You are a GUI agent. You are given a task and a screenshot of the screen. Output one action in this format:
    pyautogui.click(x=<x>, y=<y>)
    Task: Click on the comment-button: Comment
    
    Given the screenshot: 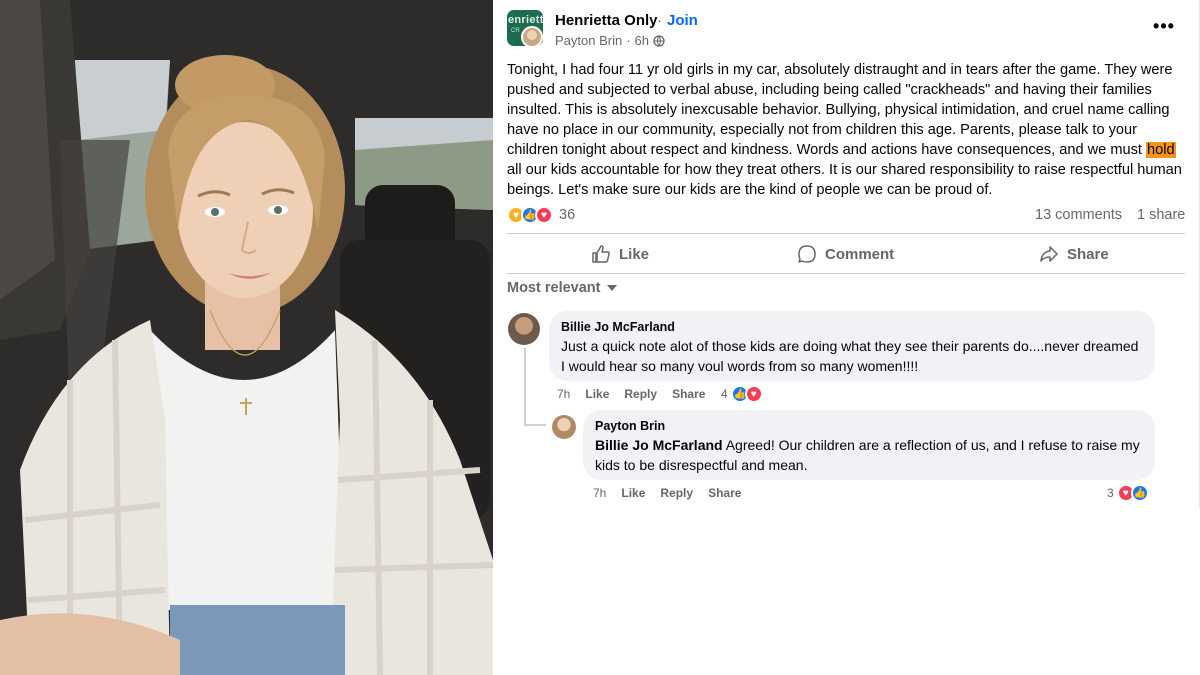 What is the action you would take?
    pyautogui.click(x=845, y=254)
    